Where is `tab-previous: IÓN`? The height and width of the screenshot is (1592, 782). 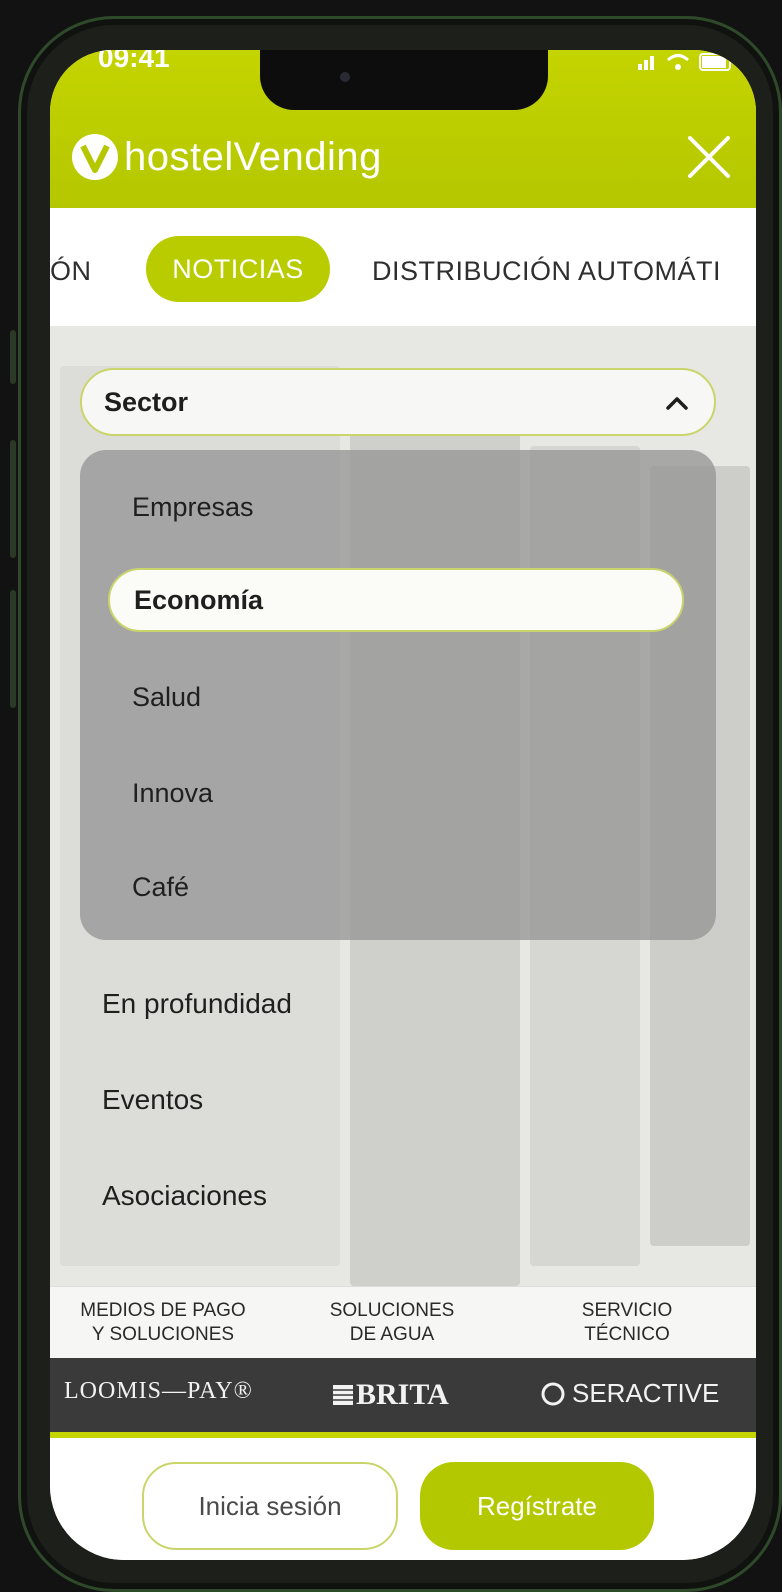 tab-previous: IÓN is located at coordinates (71, 271).